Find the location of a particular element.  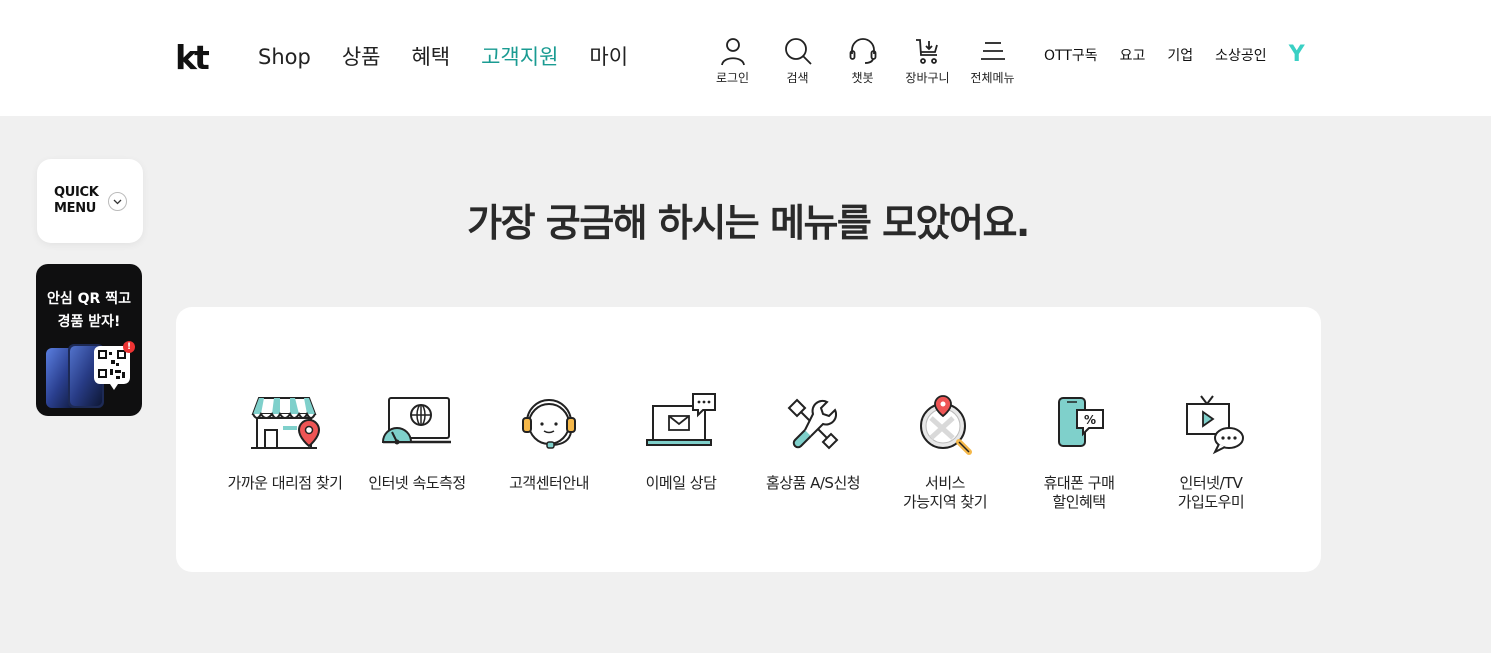

login-button: 로그인 is located at coordinates (732, 61).